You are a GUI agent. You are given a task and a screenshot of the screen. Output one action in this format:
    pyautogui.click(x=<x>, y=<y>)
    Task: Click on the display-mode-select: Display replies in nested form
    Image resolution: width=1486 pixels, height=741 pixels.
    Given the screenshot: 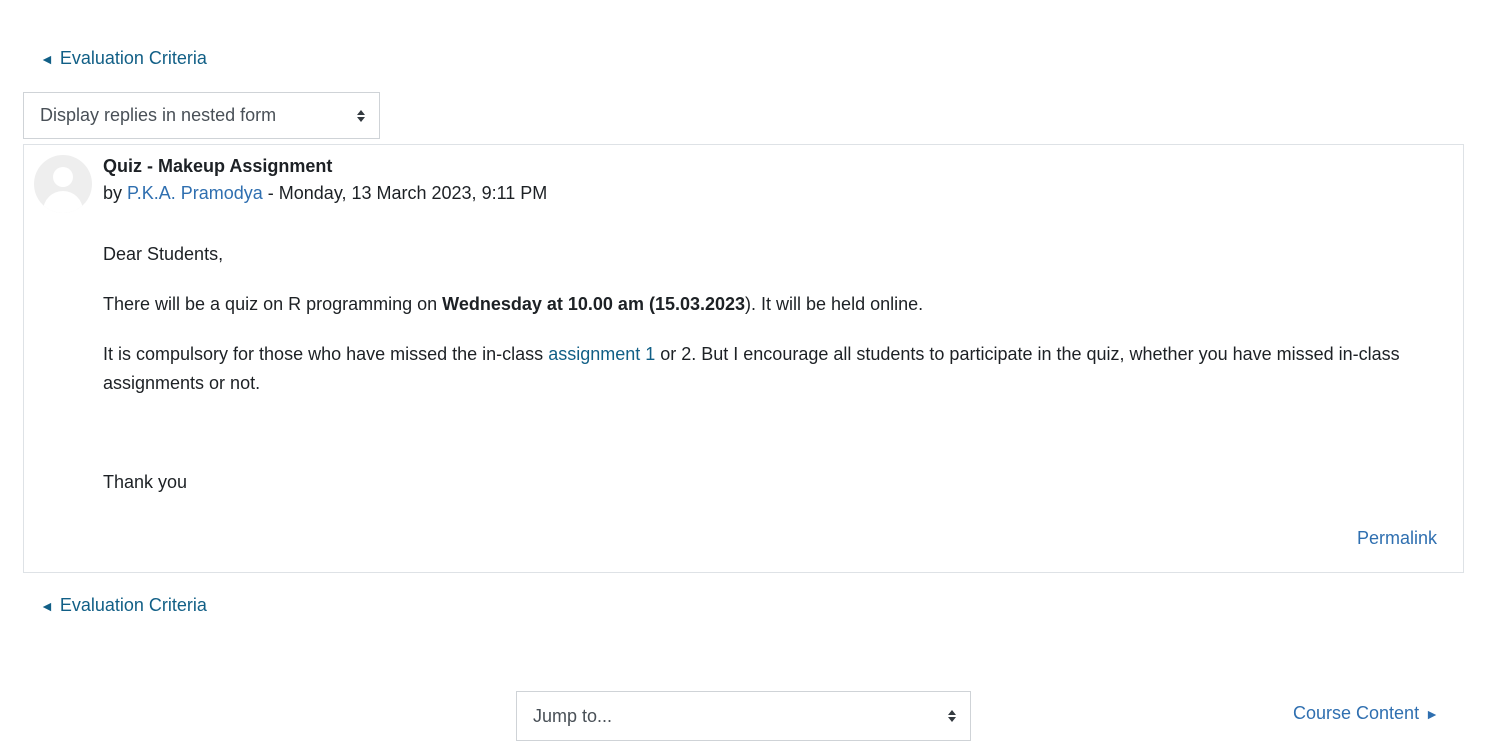 What is the action you would take?
    pyautogui.click(x=201, y=115)
    